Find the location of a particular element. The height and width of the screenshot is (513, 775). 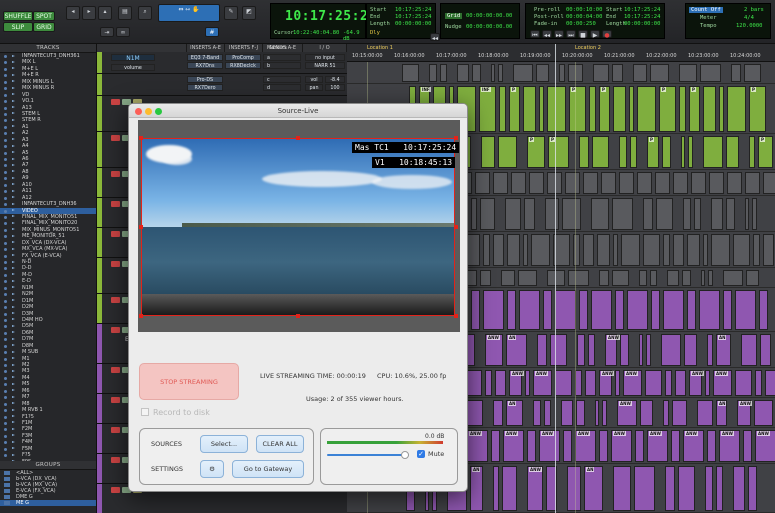

transport-play-icon: ▶ is located at coordinates (595, 34).